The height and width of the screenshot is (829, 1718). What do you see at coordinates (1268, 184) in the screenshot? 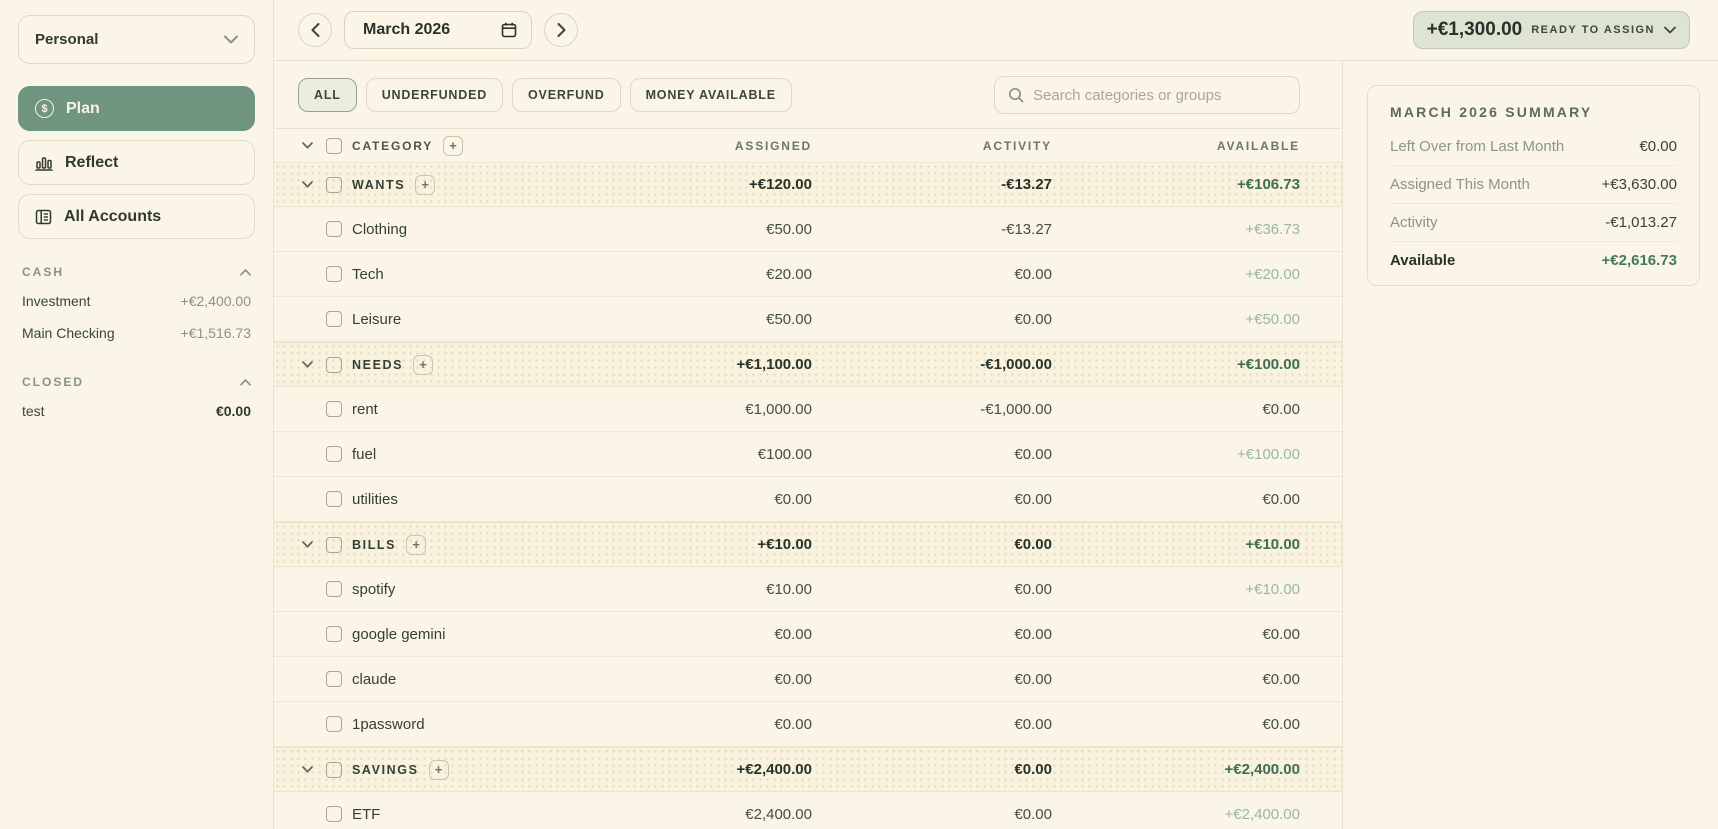
I see `available-value: +€106.73` at bounding box center [1268, 184].